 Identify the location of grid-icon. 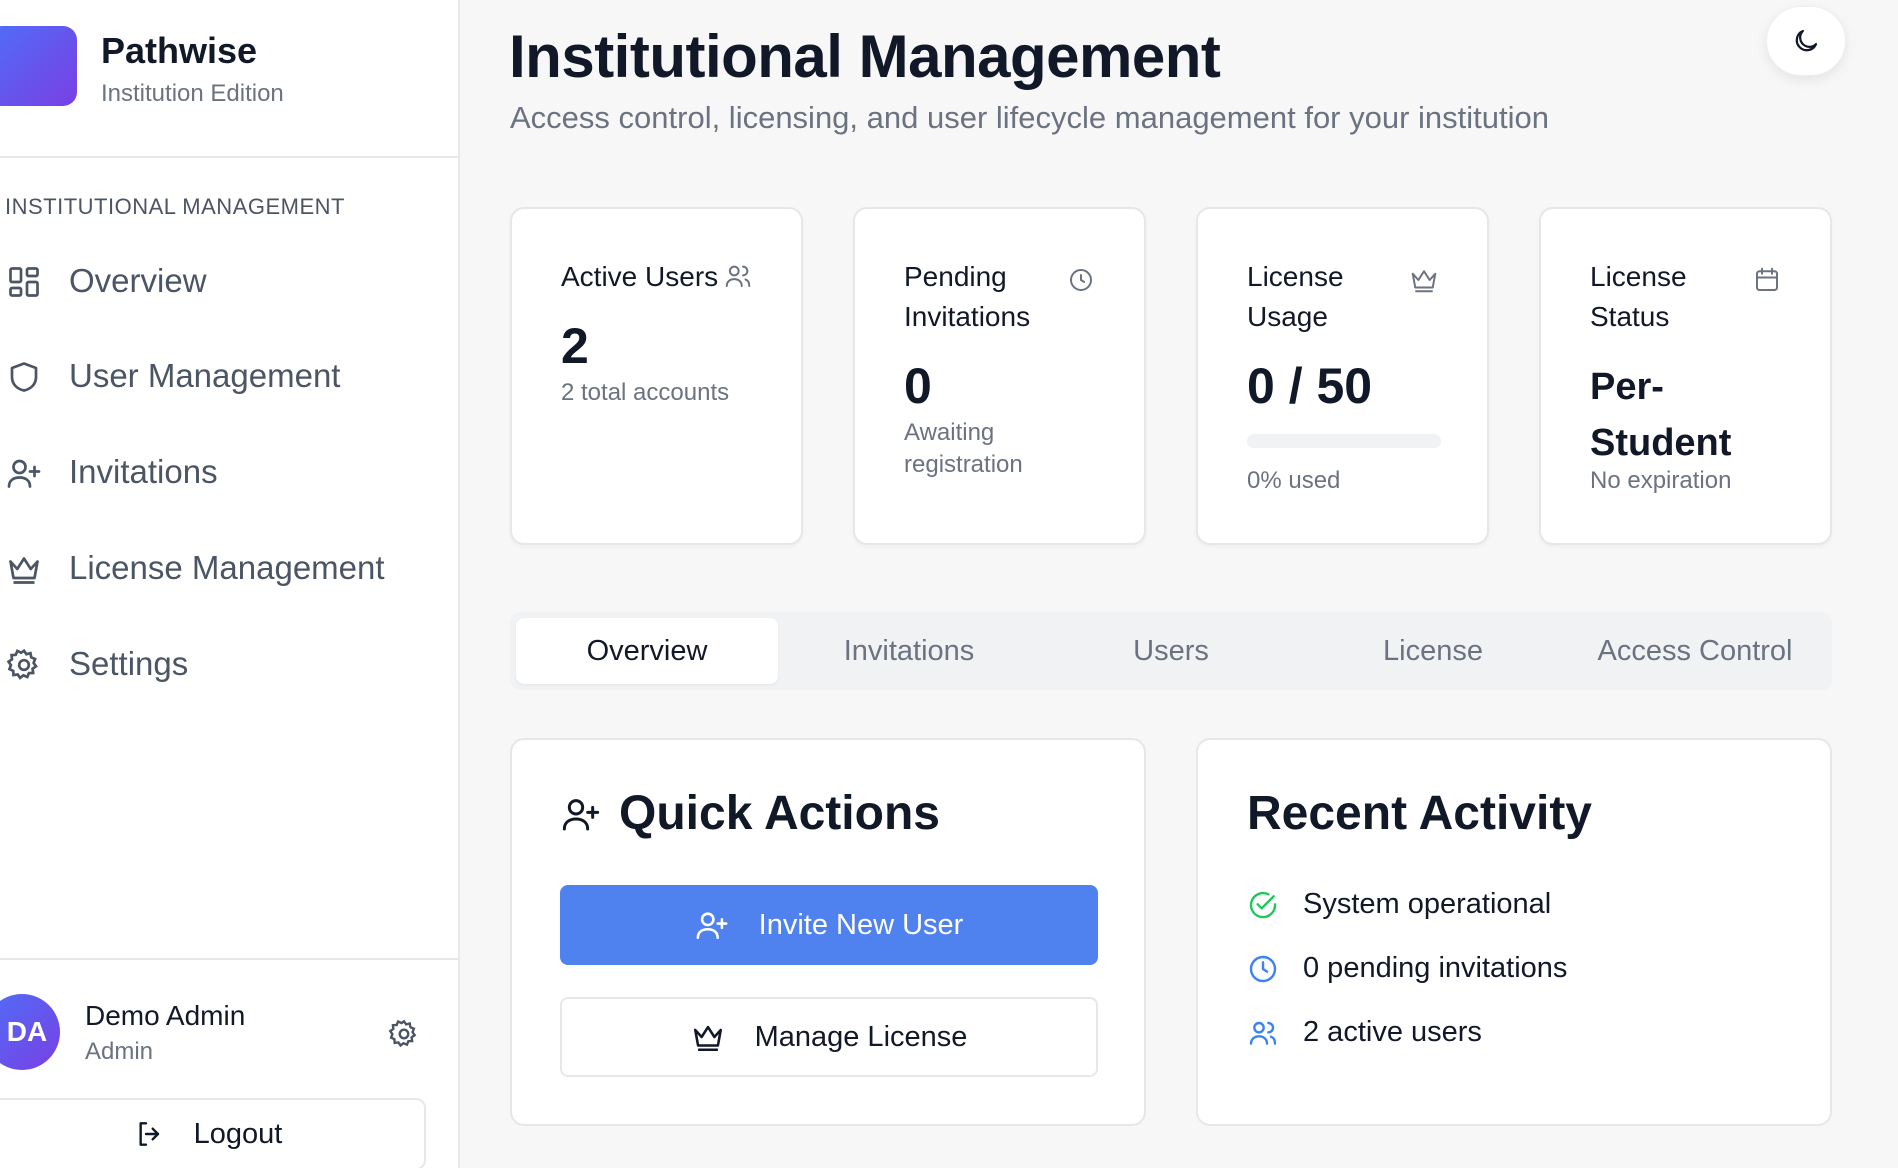
(24, 282).